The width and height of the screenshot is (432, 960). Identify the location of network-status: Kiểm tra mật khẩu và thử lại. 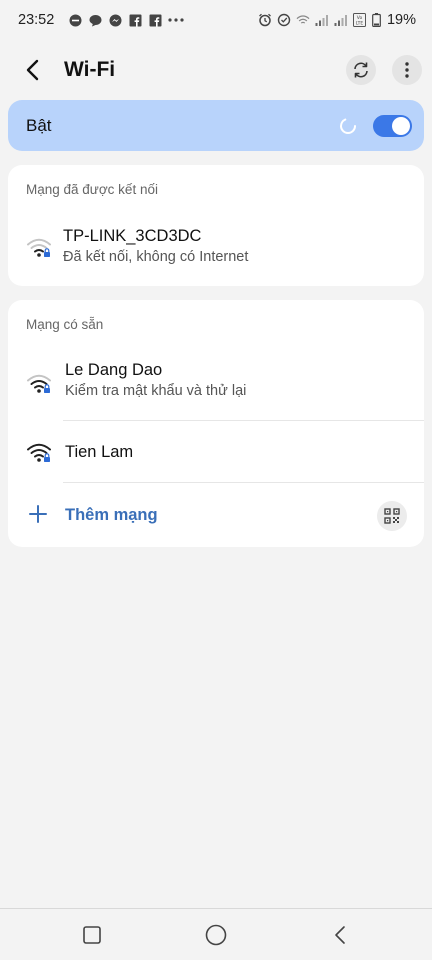
(156, 391).